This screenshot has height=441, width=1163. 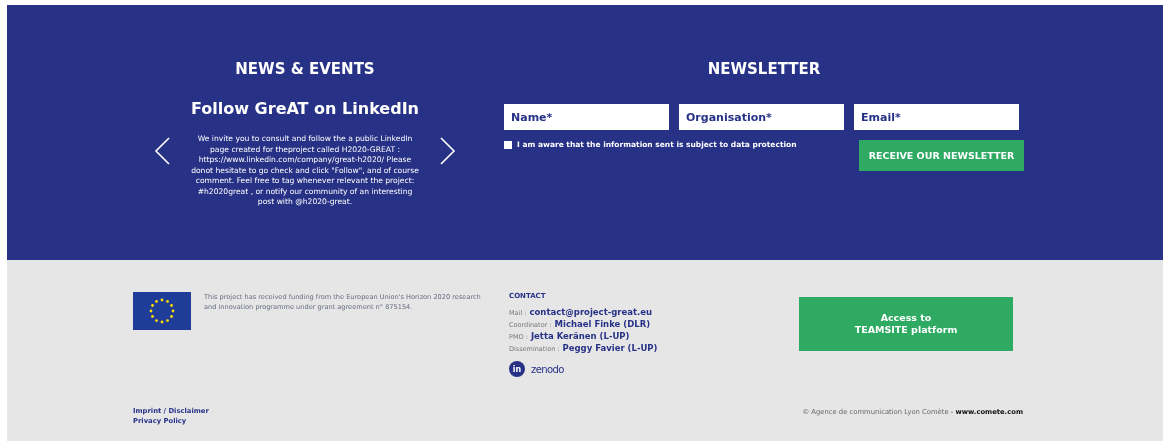 What do you see at coordinates (764, 69) in the screenshot?
I see `section-heading: NEWSLETTER` at bounding box center [764, 69].